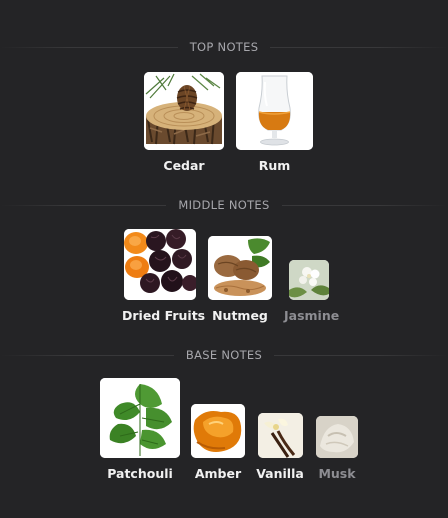 Image resolution: width=448 pixels, height=518 pixels. Describe the element at coordinates (280, 473) in the screenshot. I see `note-label: Vanilla` at that location.